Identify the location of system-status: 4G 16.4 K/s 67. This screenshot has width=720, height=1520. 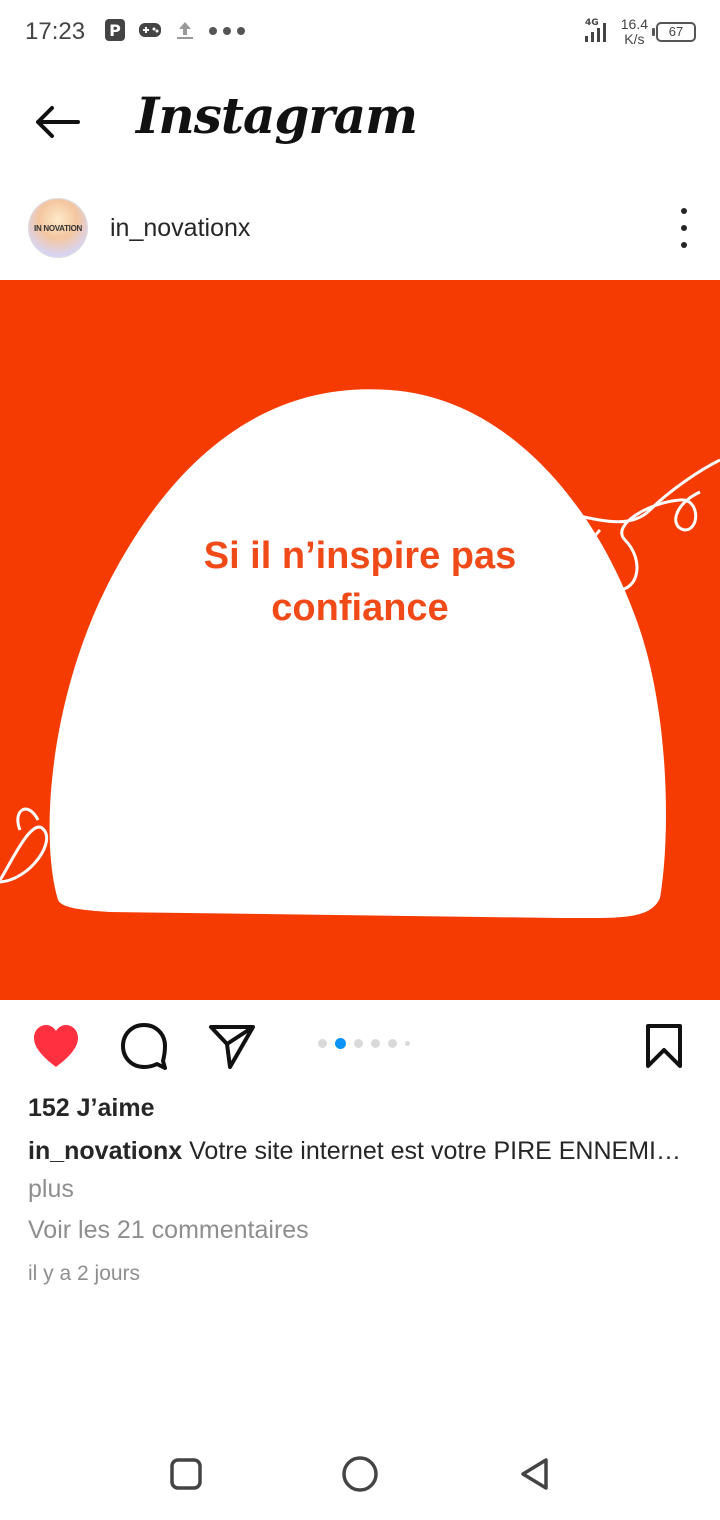
(639, 32).